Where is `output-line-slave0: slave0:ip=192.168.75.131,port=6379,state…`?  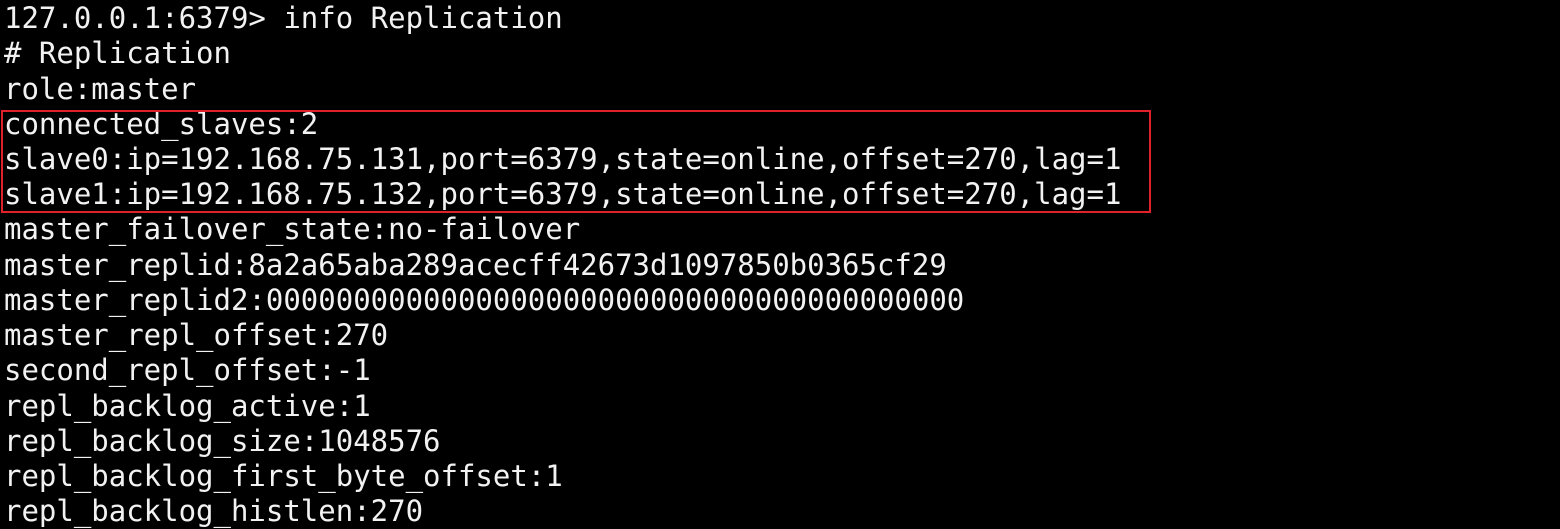 output-line-slave0: slave0:ip=192.168.75.131,port=6379,state… is located at coordinates (563, 159).